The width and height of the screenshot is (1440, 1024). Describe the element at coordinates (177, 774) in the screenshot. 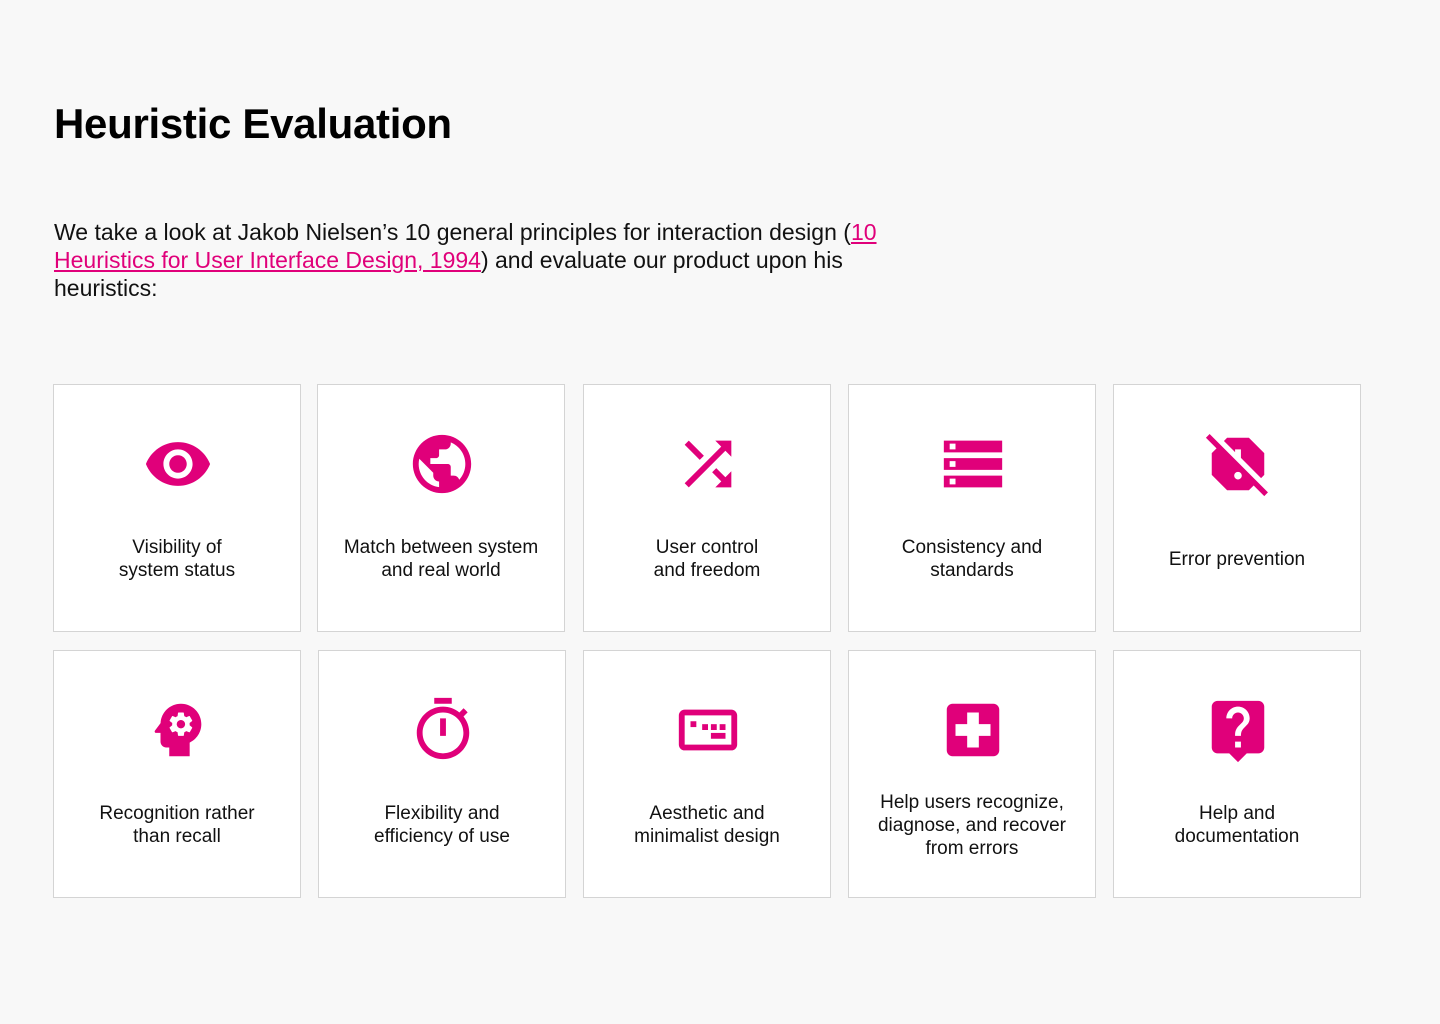

I see `heuristic-card-recognition: Recognition rather than recall` at that location.